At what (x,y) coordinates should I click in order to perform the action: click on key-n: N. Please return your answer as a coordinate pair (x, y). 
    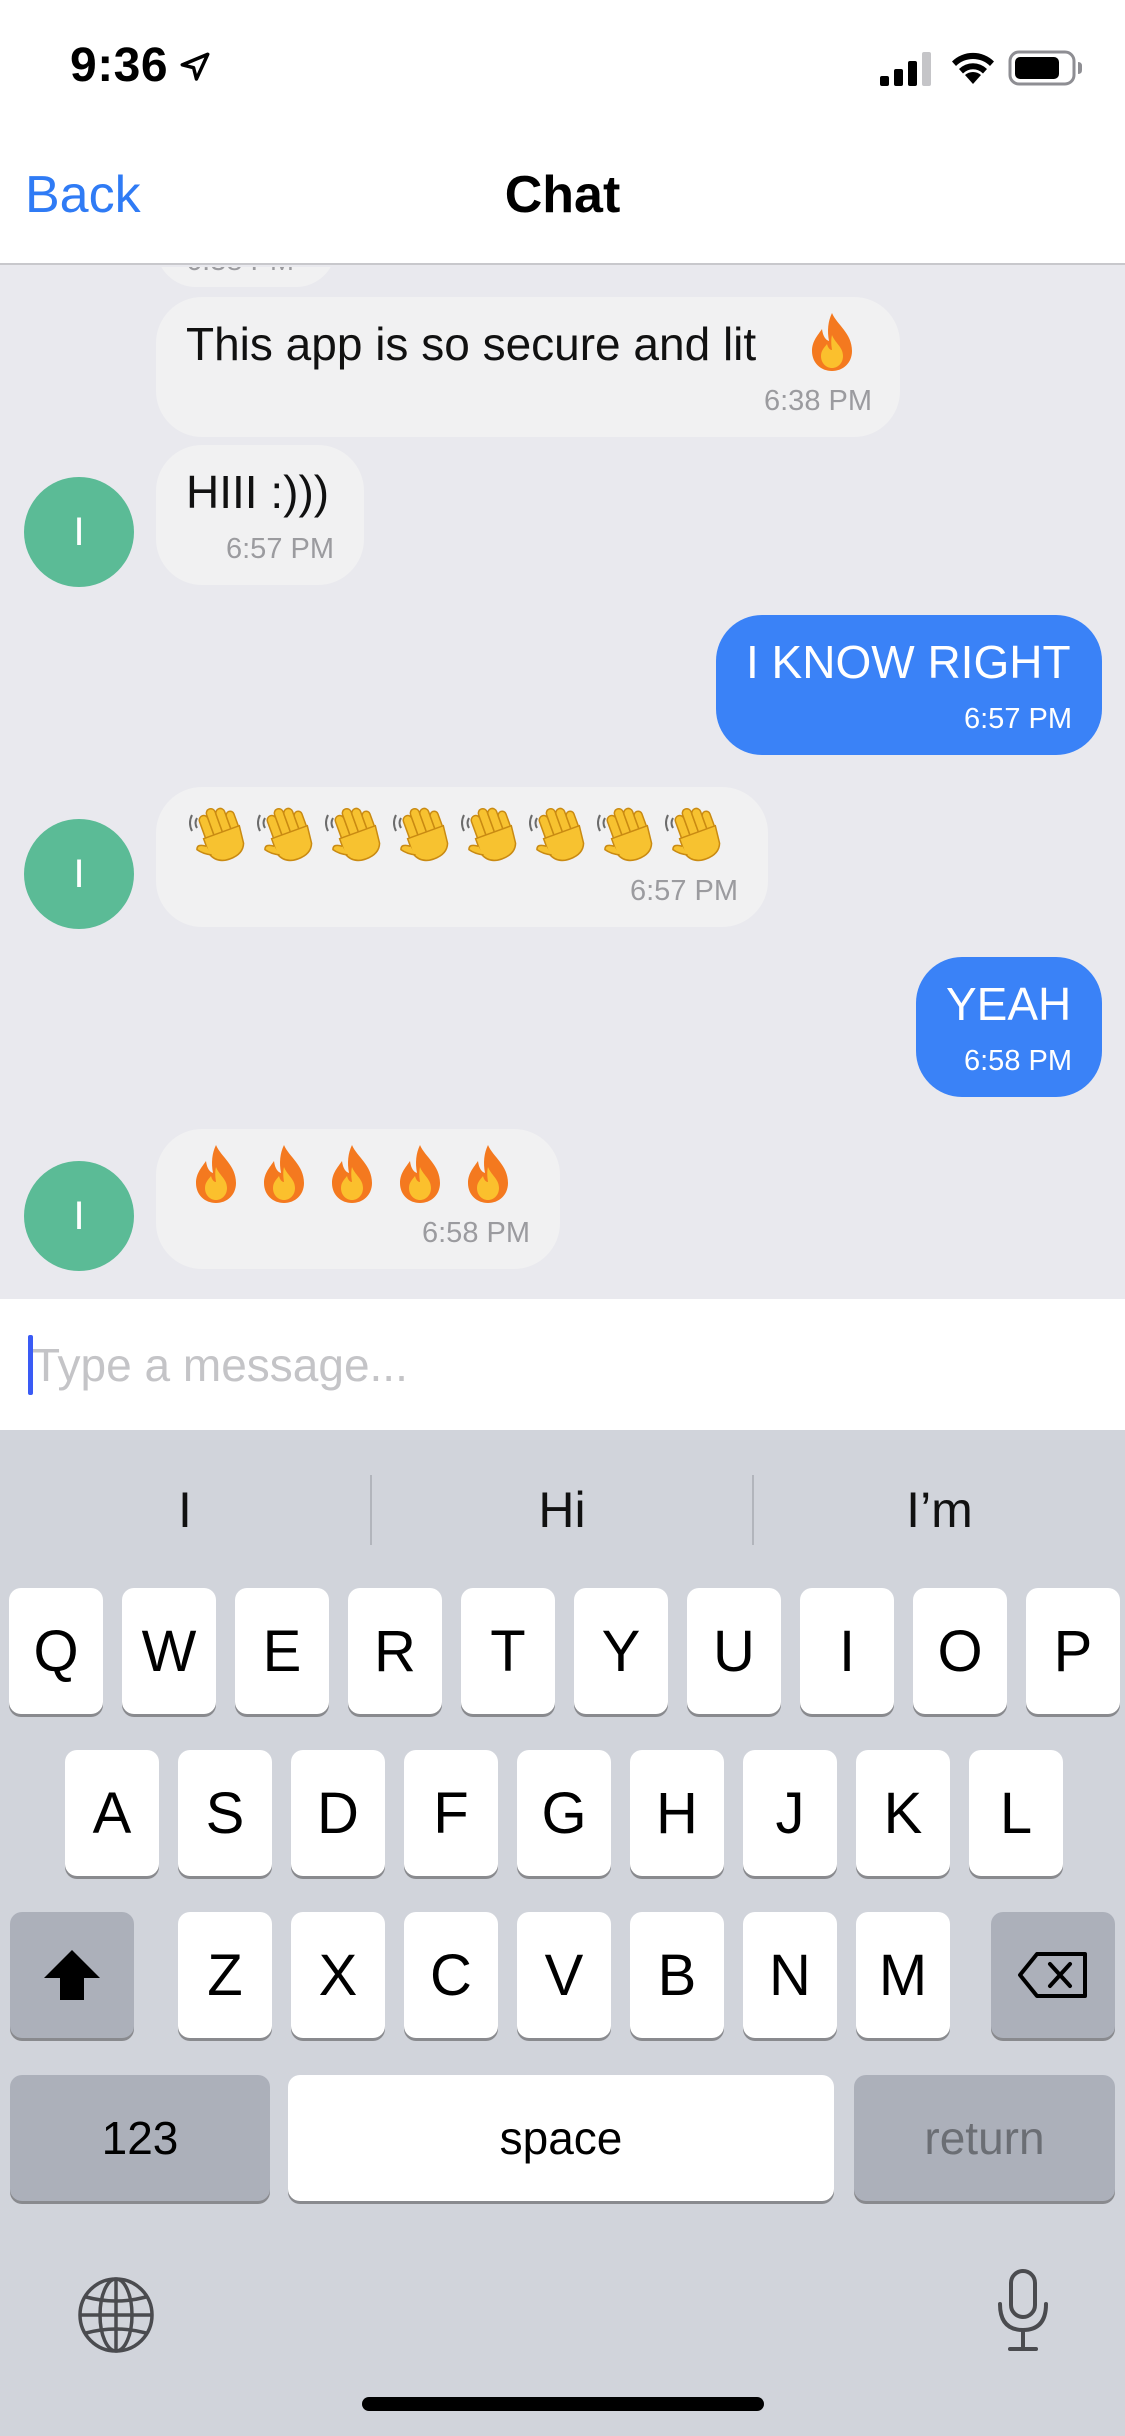
    Looking at the image, I should click on (790, 1975).